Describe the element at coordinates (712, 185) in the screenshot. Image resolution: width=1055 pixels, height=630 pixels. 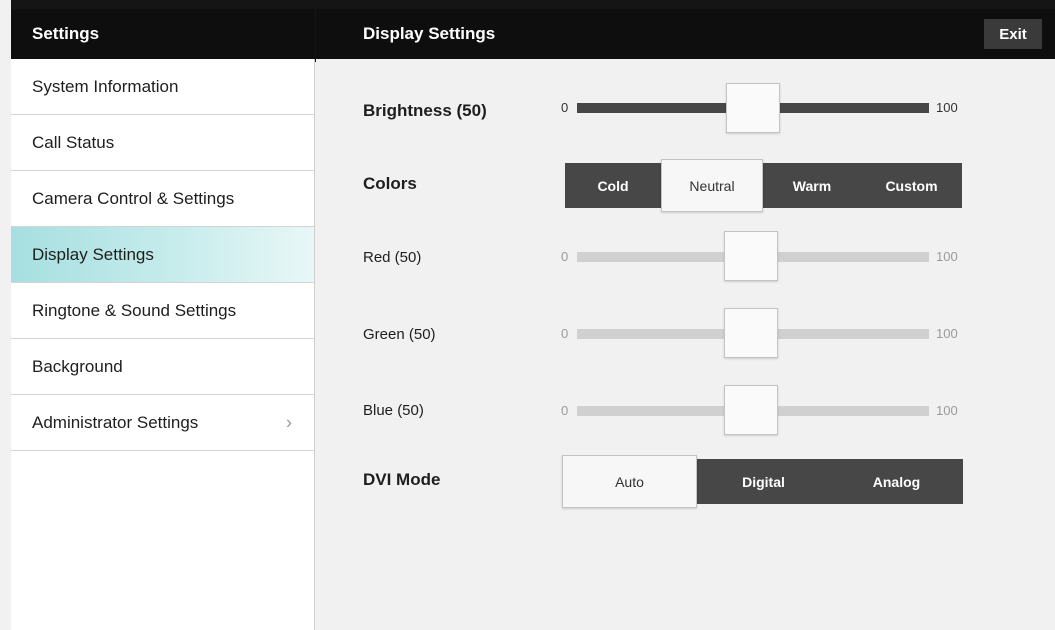
I see `colors-option-neutral: Neutral` at that location.